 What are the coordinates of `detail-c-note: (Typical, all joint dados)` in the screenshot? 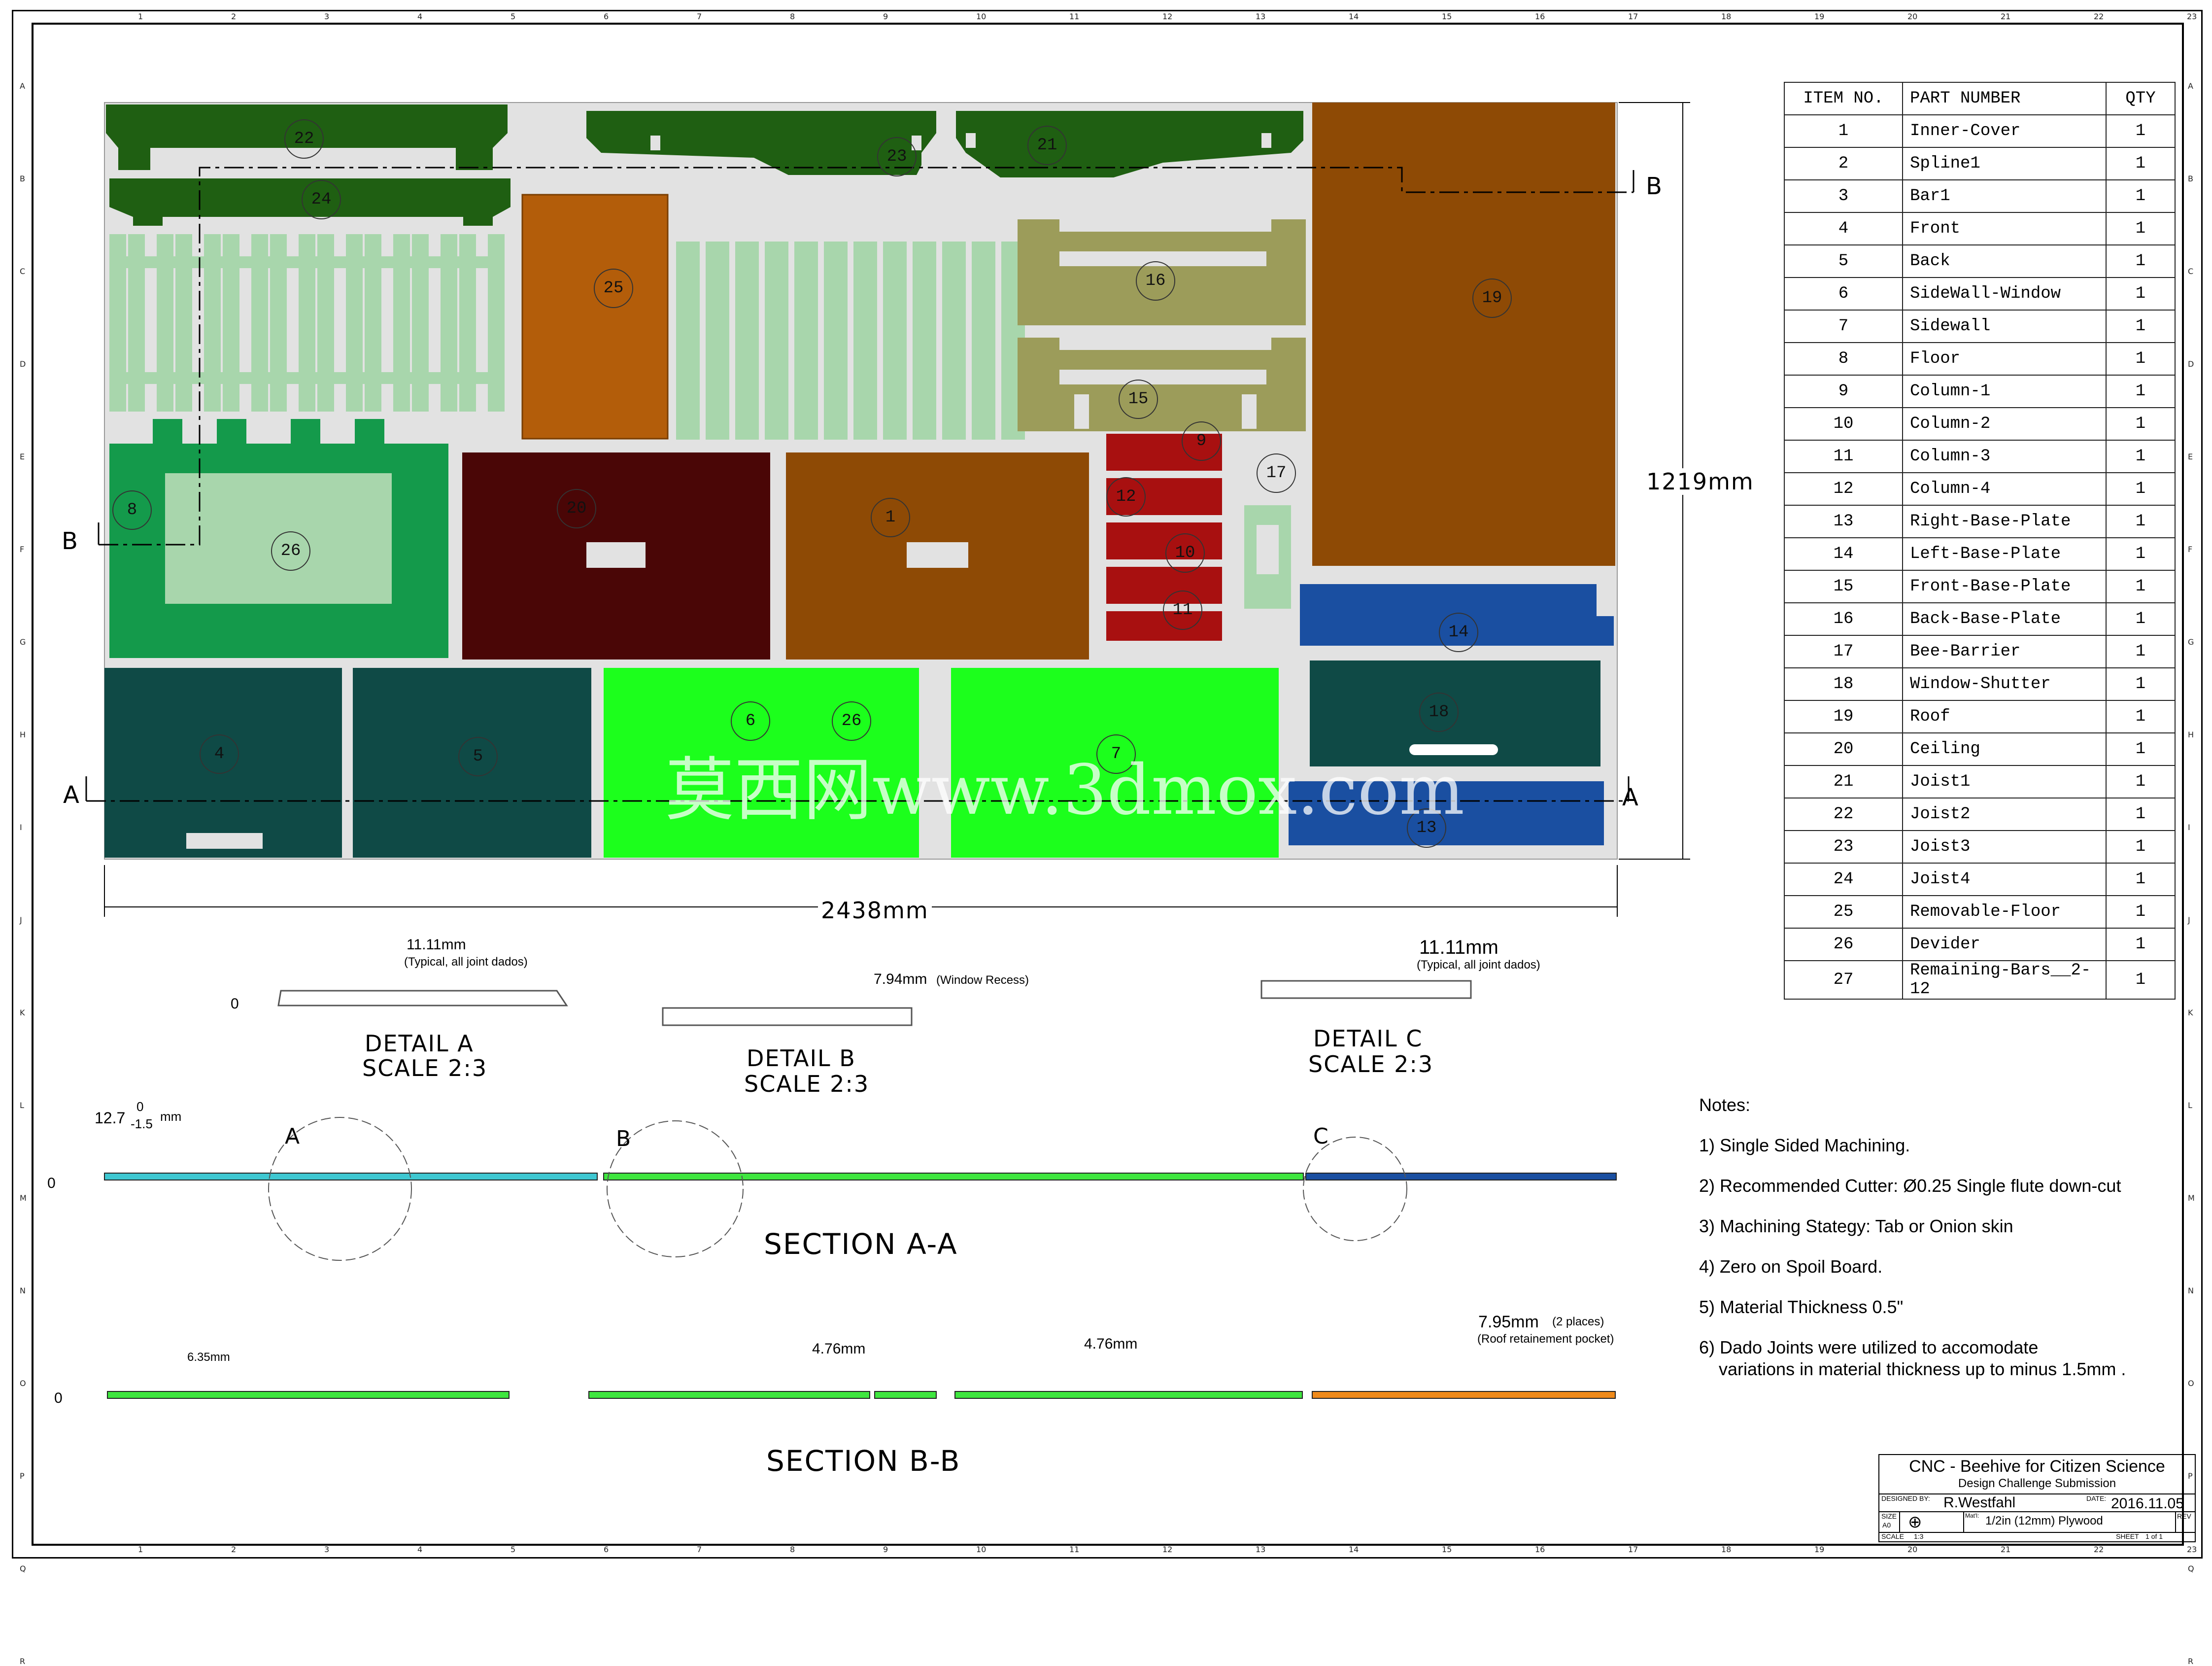 It's located at (1478, 965).